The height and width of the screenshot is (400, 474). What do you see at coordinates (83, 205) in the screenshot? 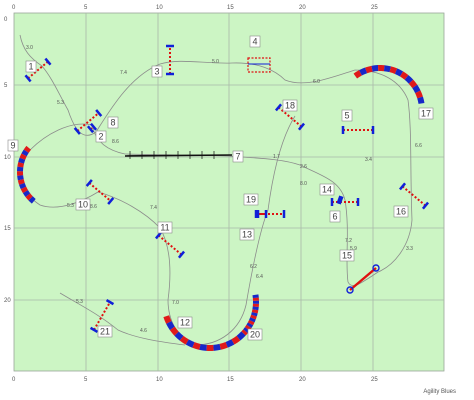
I see `obstacle-number: 10` at bounding box center [83, 205].